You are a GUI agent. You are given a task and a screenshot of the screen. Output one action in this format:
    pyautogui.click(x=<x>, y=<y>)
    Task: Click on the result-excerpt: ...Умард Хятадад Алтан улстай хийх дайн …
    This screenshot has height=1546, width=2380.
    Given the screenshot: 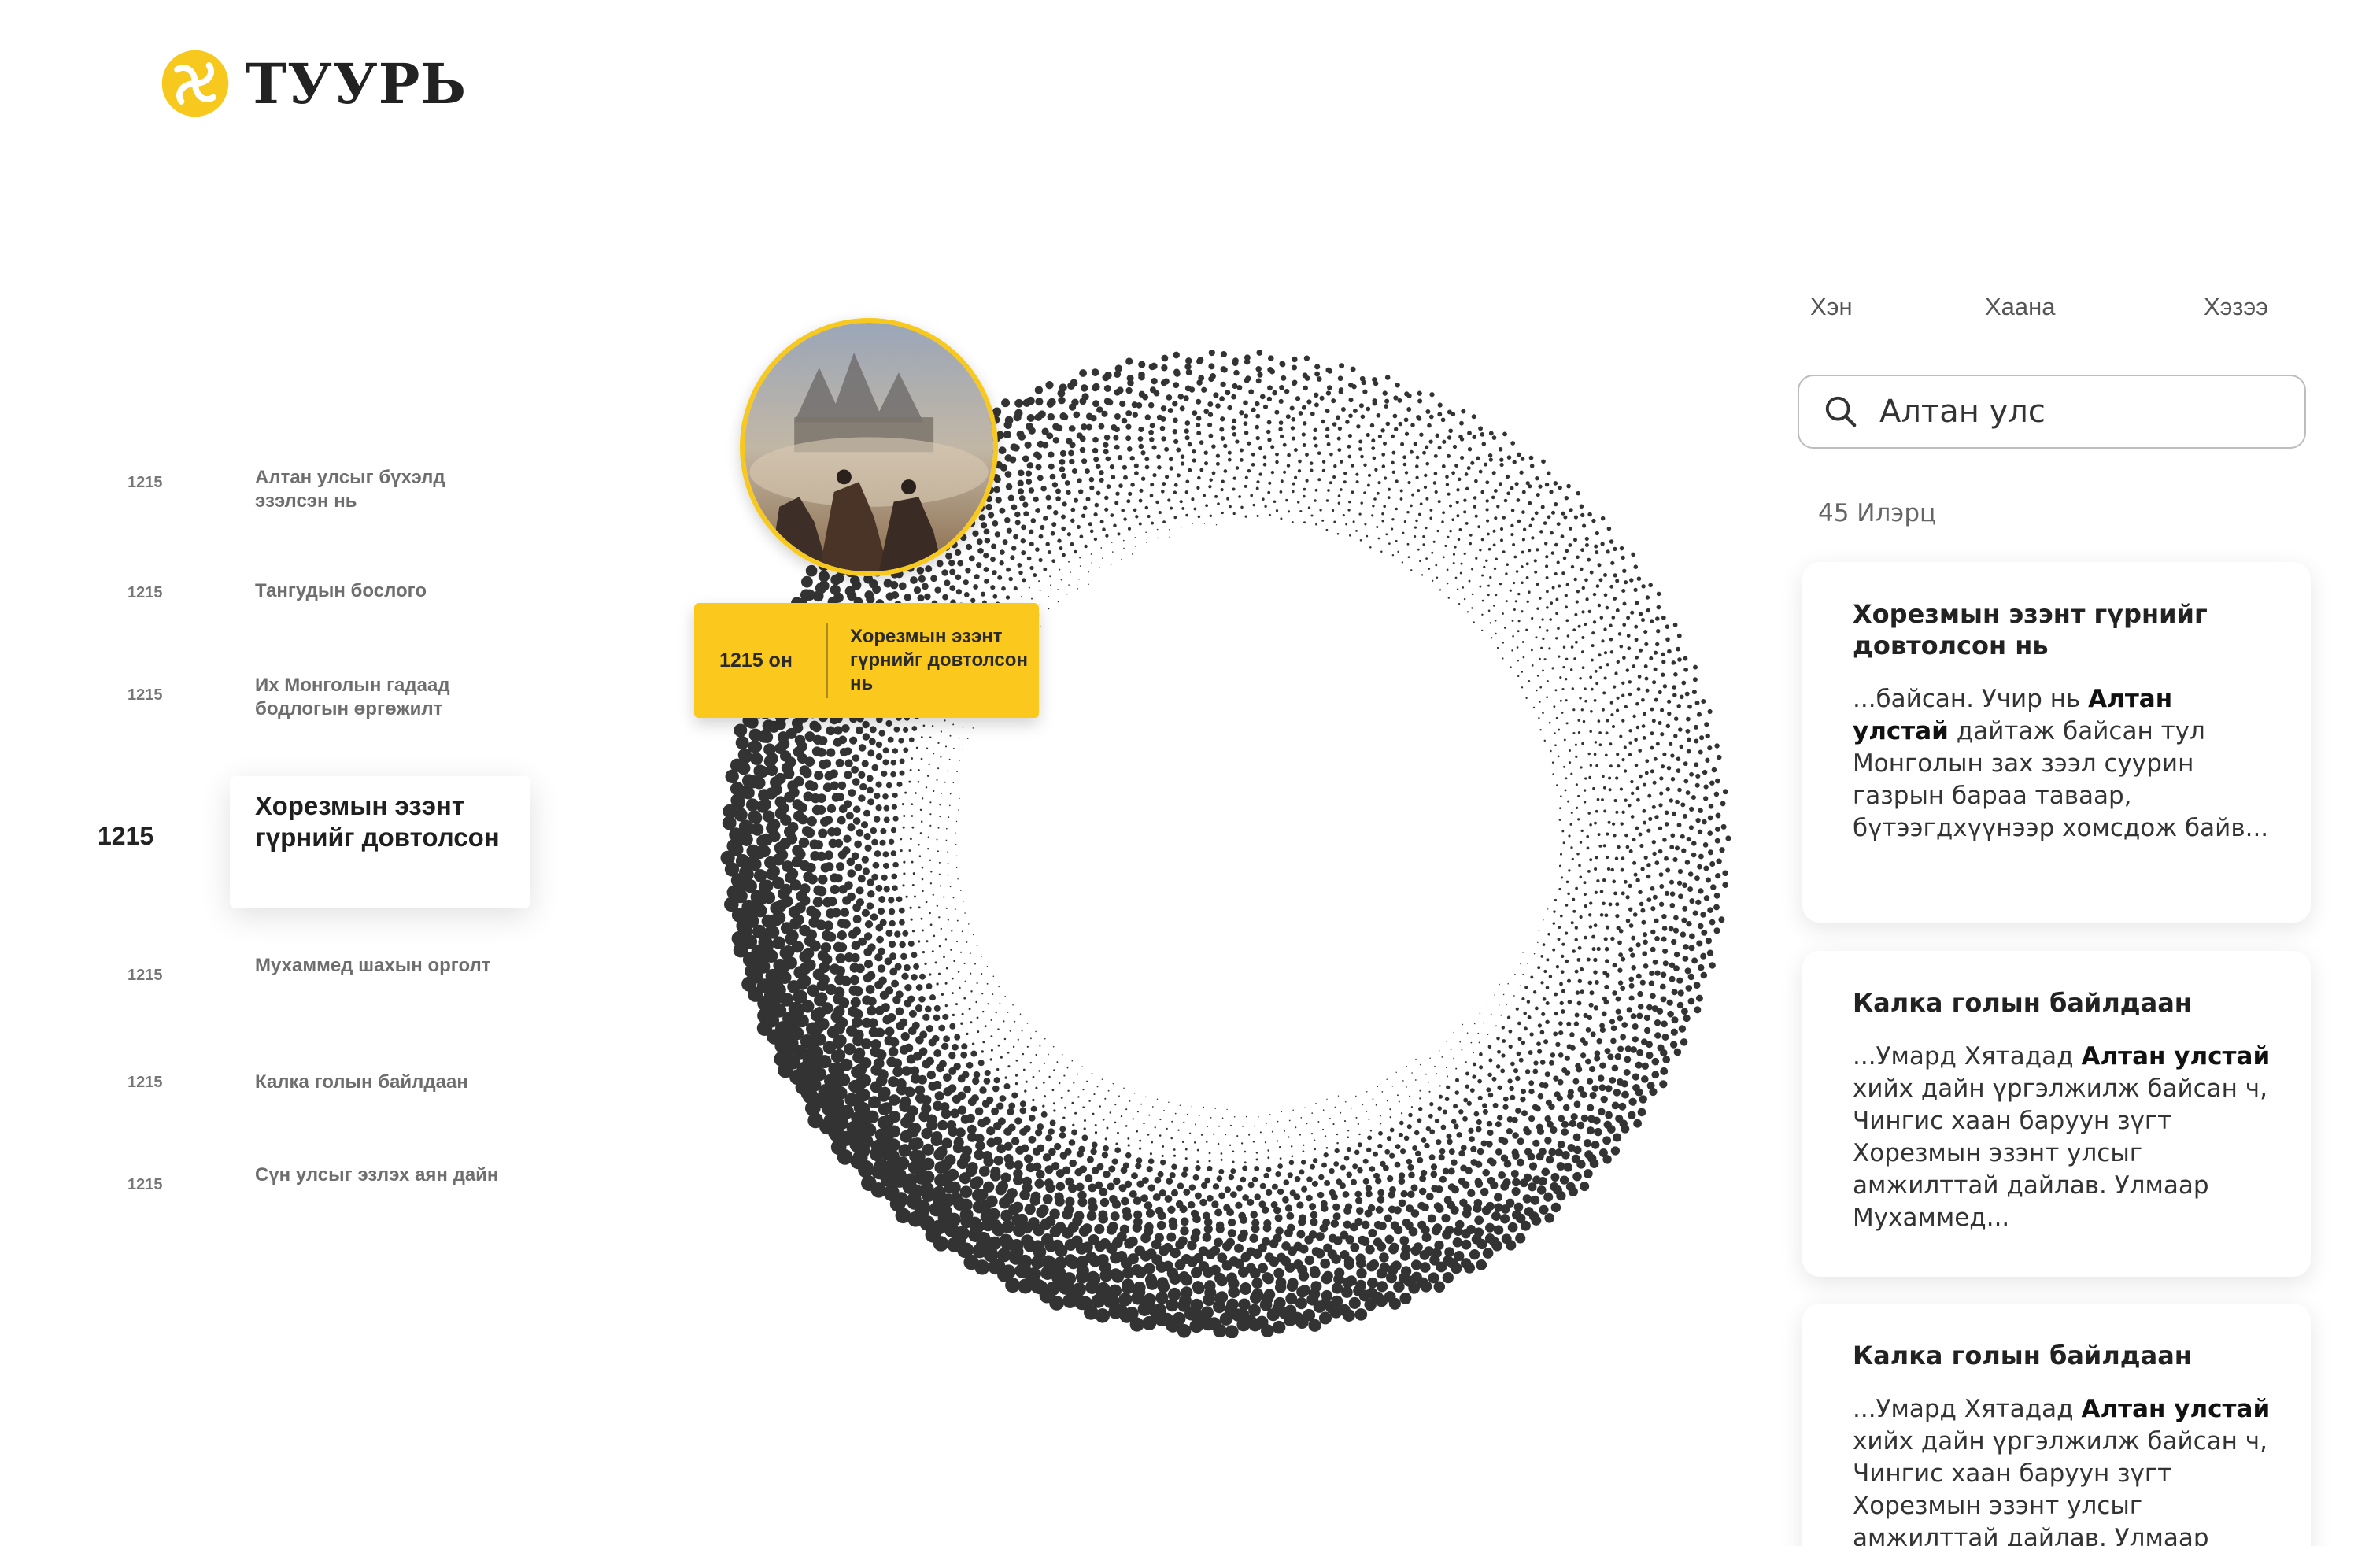 What is the action you would take?
    pyautogui.click(x=2062, y=1137)
    